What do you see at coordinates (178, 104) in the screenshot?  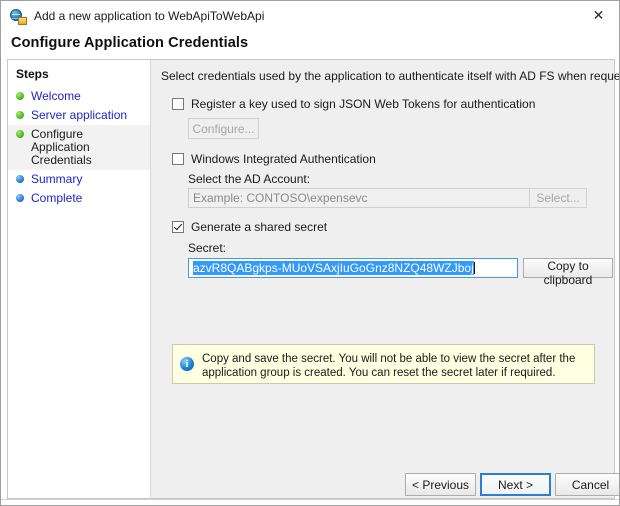 I see `register-jwt-key-checkbox` at bounding box center [178, 104].